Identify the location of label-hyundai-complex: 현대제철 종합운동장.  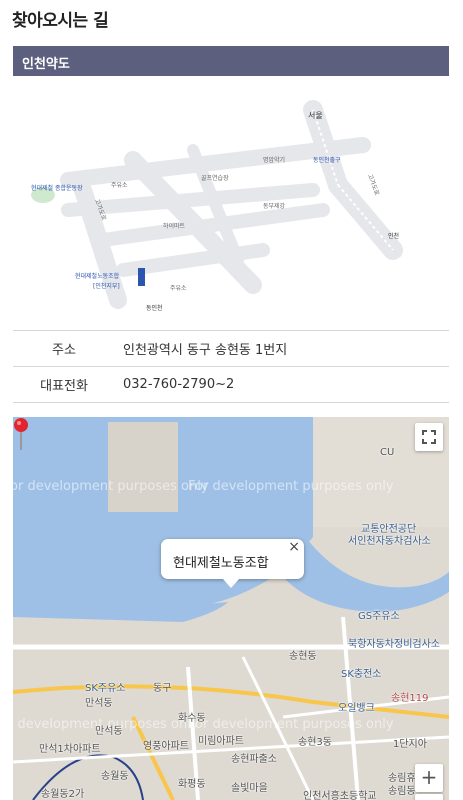
(57, 188).